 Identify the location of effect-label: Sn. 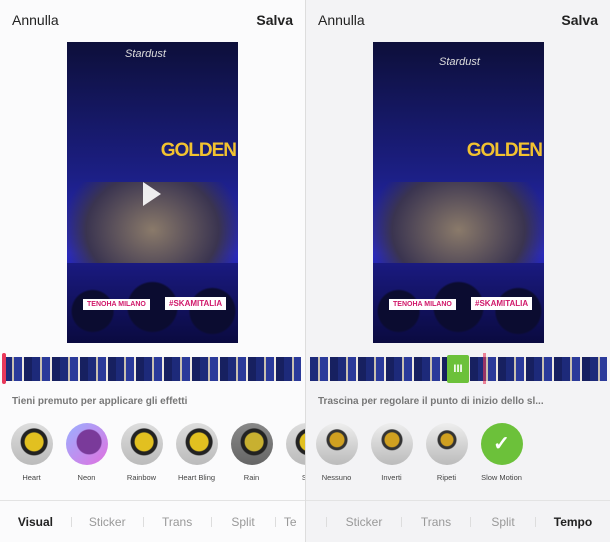
(303, 477).